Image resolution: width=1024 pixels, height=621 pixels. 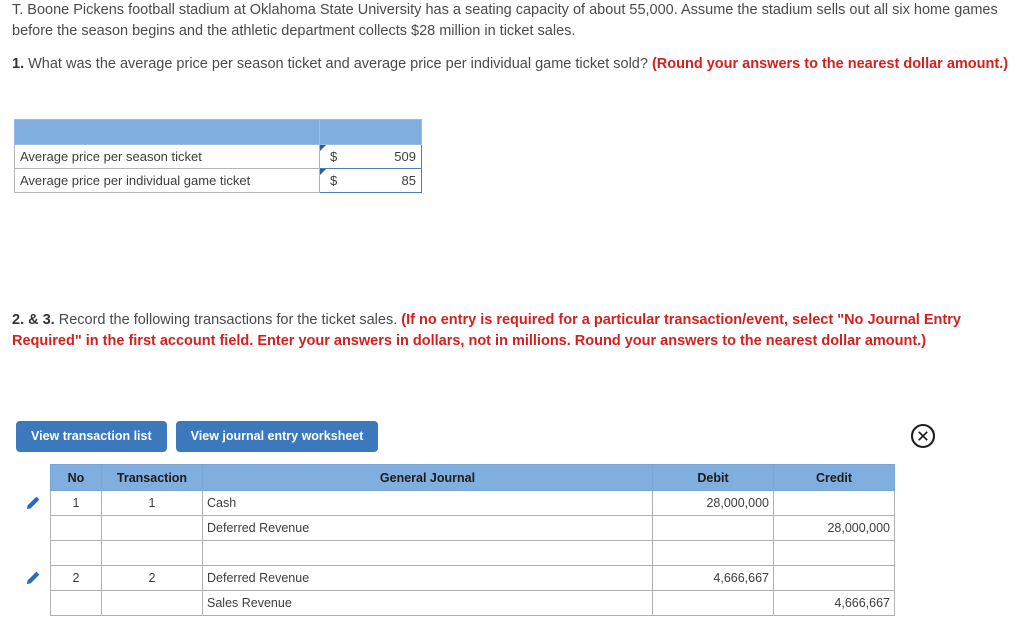 What do you see at coordinates (152, 578) in the screenshot?
I see `journal-transaction: 2` at bounding box center [152, 578].